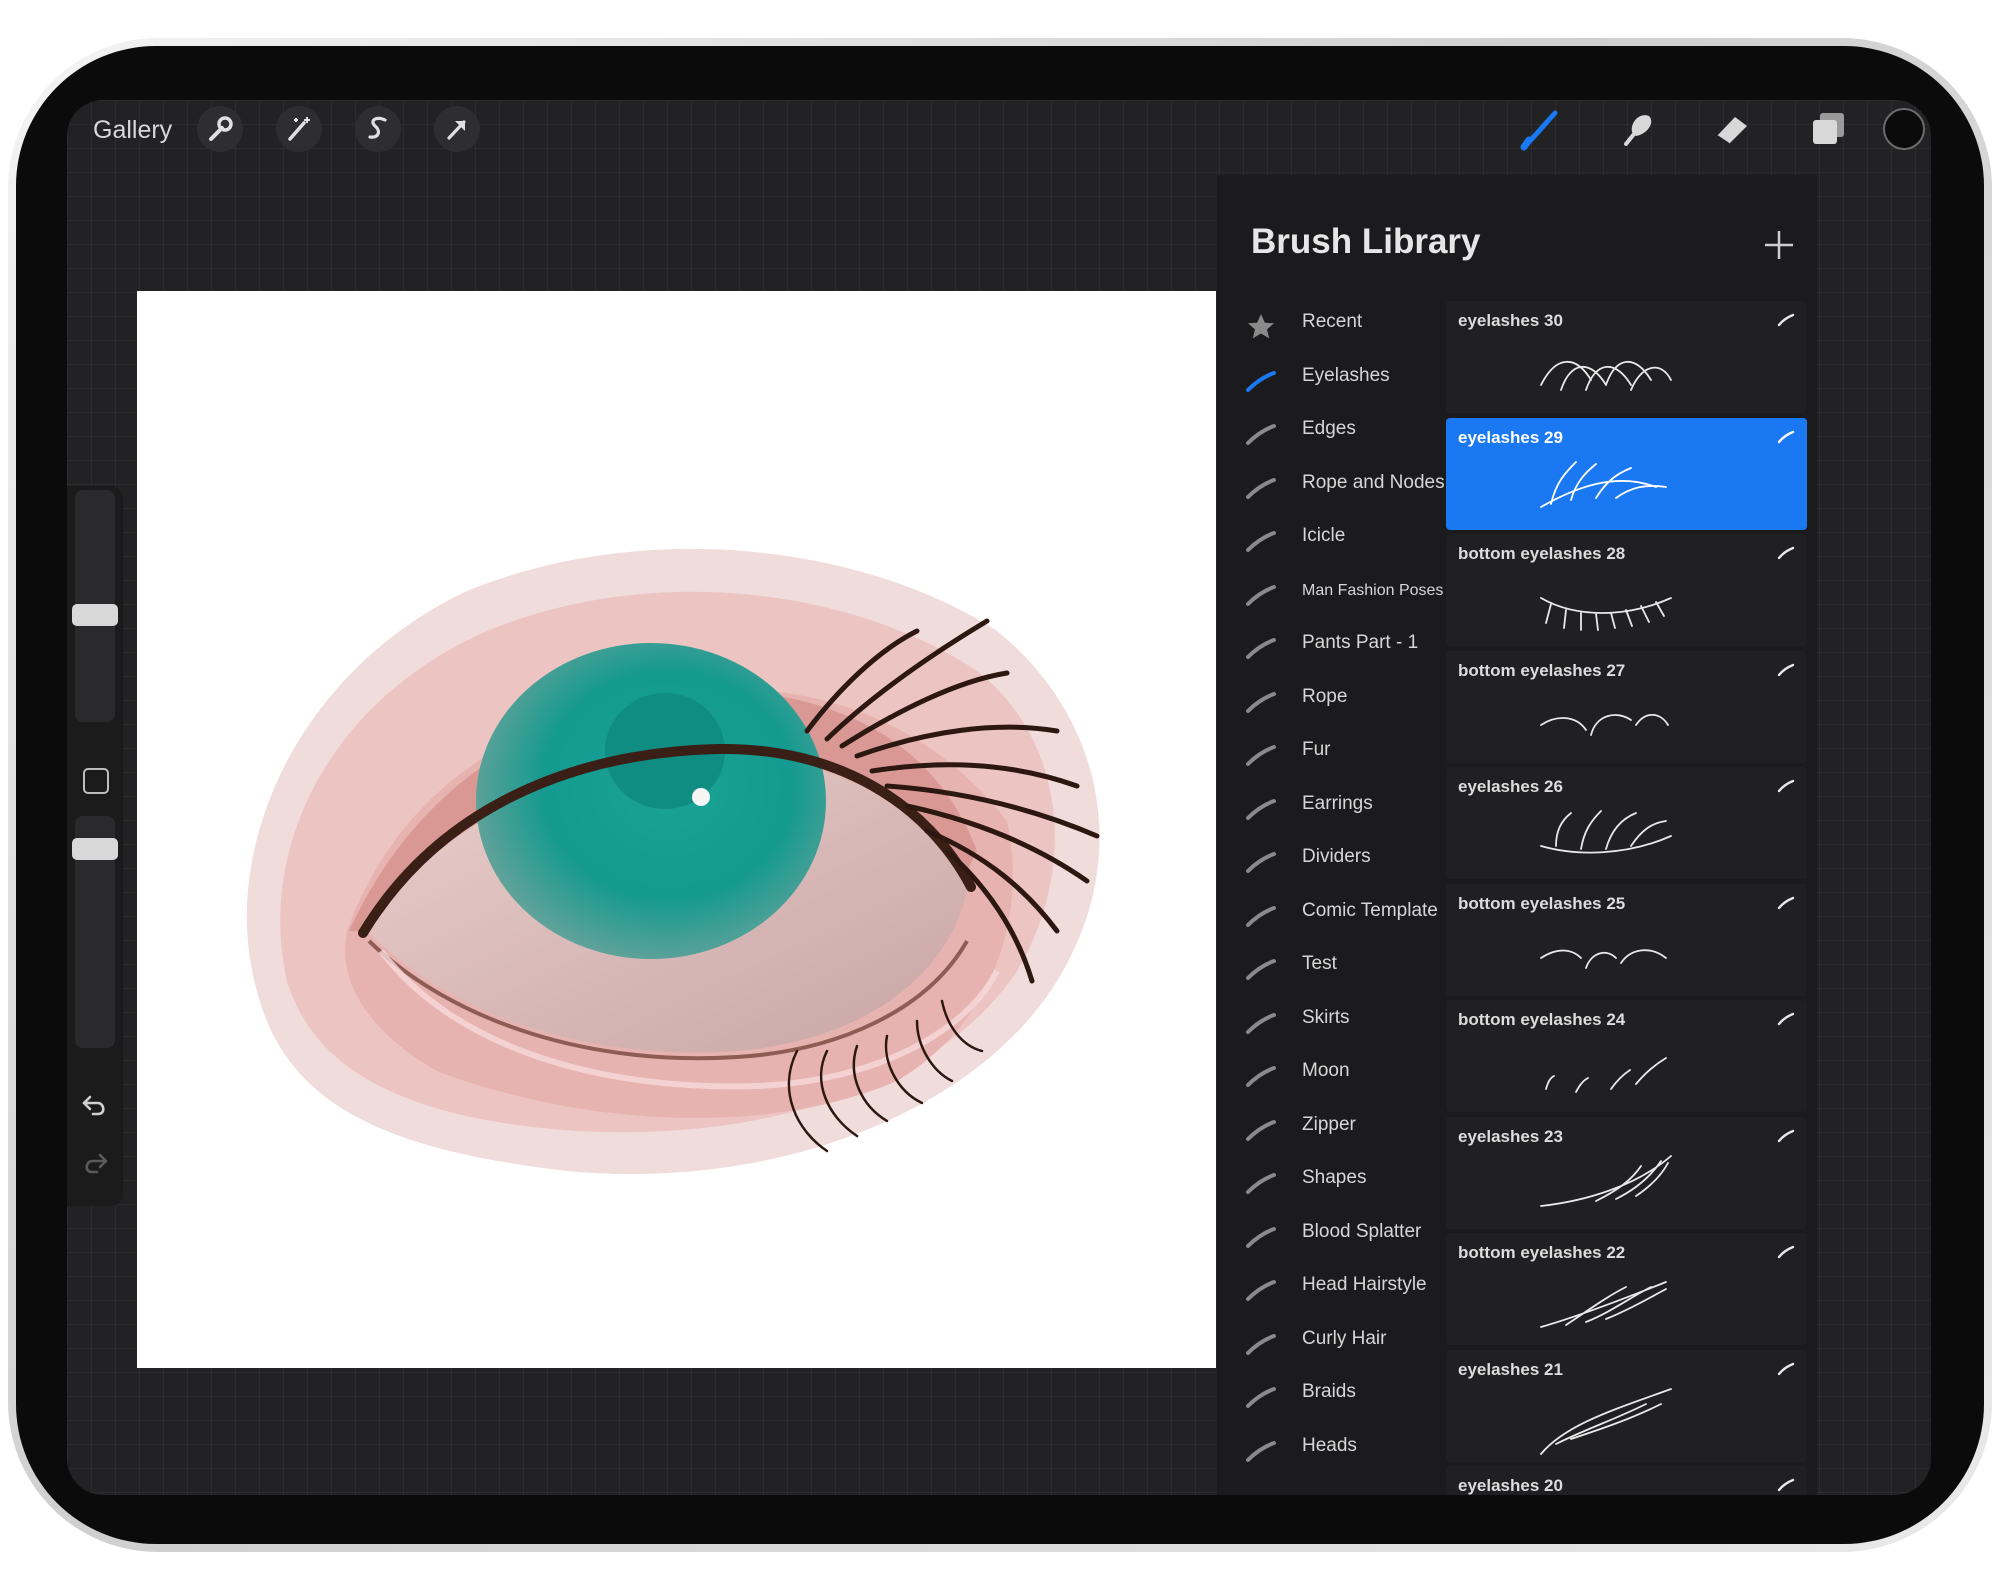 This screenshot has width=2000, height=1589. I want to click on brush-category-item: Dividers, so click(1335, 862).